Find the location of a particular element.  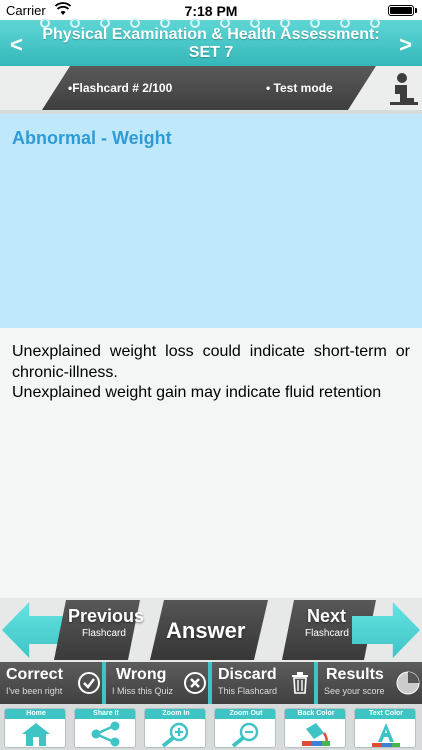

back-color-button: Back Color is located at coordinates (315, 728).